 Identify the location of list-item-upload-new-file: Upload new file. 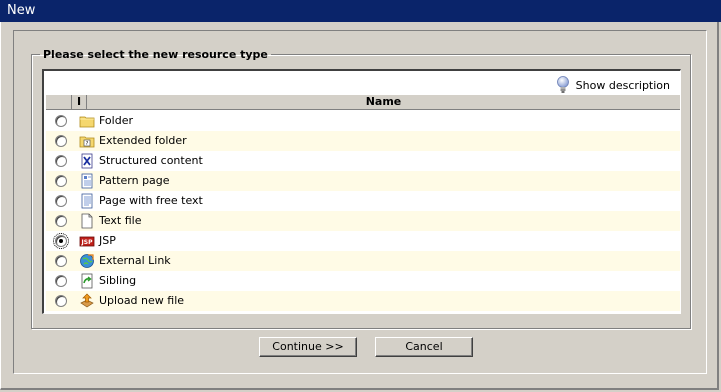
(363, 301).